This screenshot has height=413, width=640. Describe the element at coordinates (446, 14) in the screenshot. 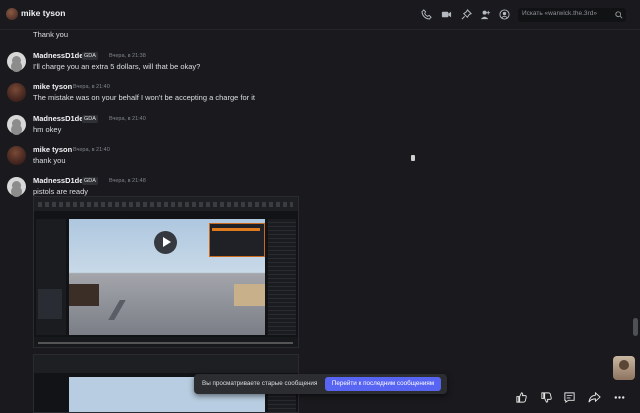

I see `video-call-icon` at that location.